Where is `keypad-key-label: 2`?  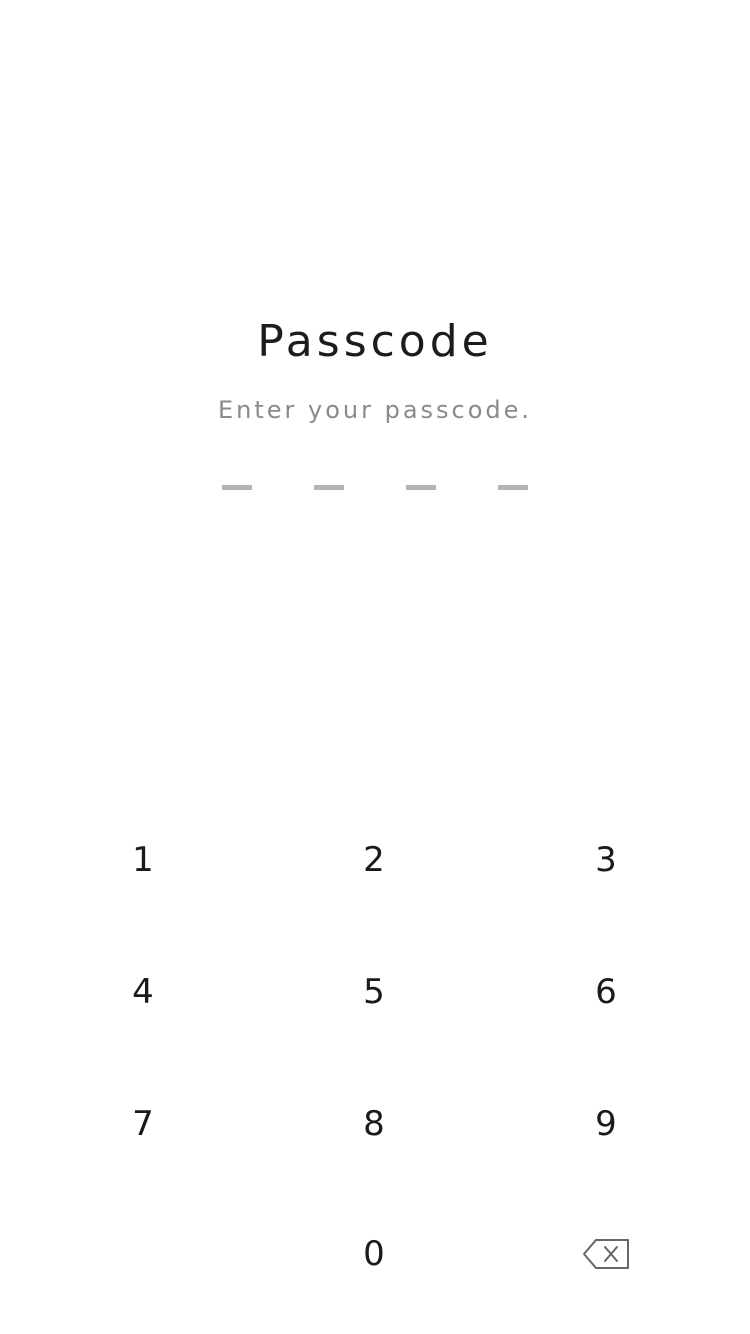
keypad-key-label: 2 is located at coordinates (374, 860).